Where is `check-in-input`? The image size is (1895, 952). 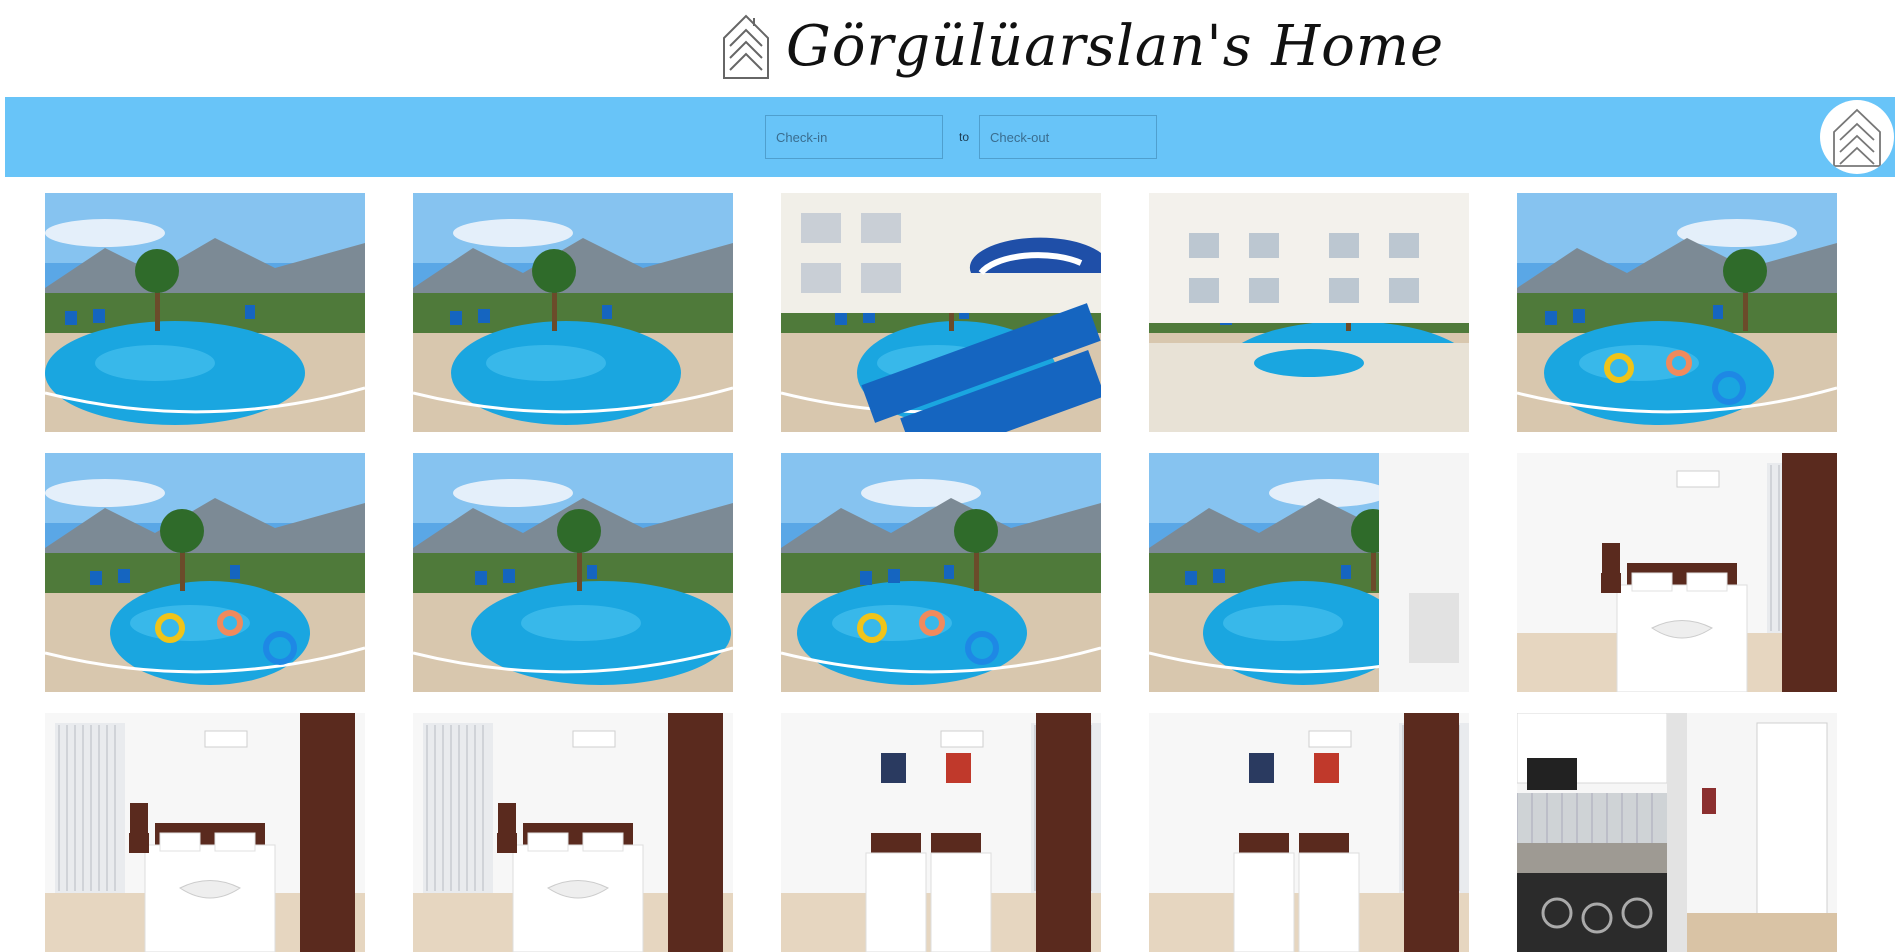
check-in-input is located at coordinates (854, 137).